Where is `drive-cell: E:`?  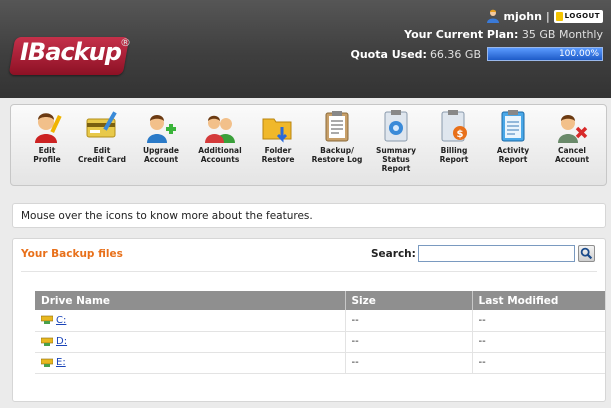
drive-cell: E: is located at coordinates (190, 363).